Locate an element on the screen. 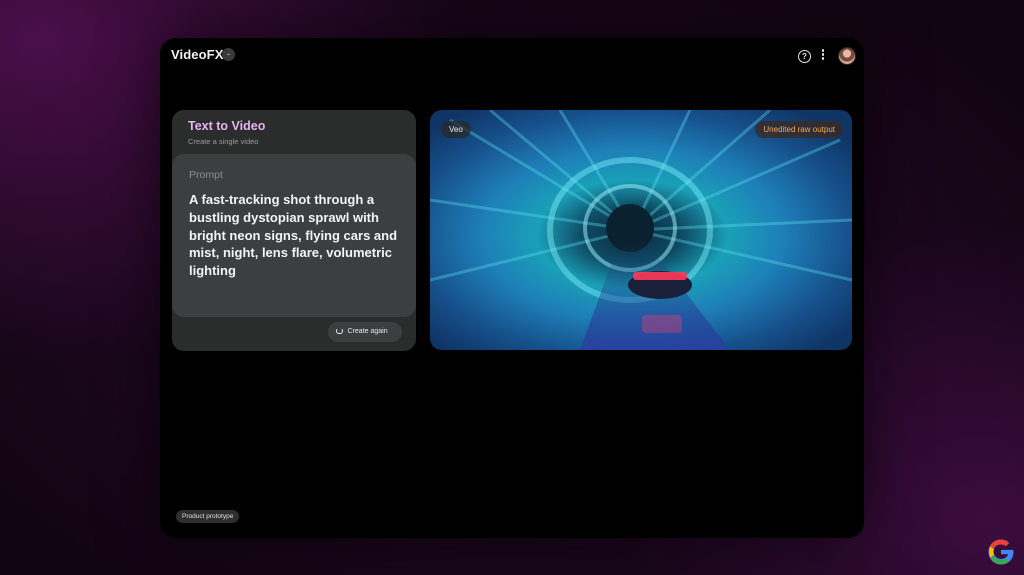  more-vertical-icon is located at coordinates (823, 56).